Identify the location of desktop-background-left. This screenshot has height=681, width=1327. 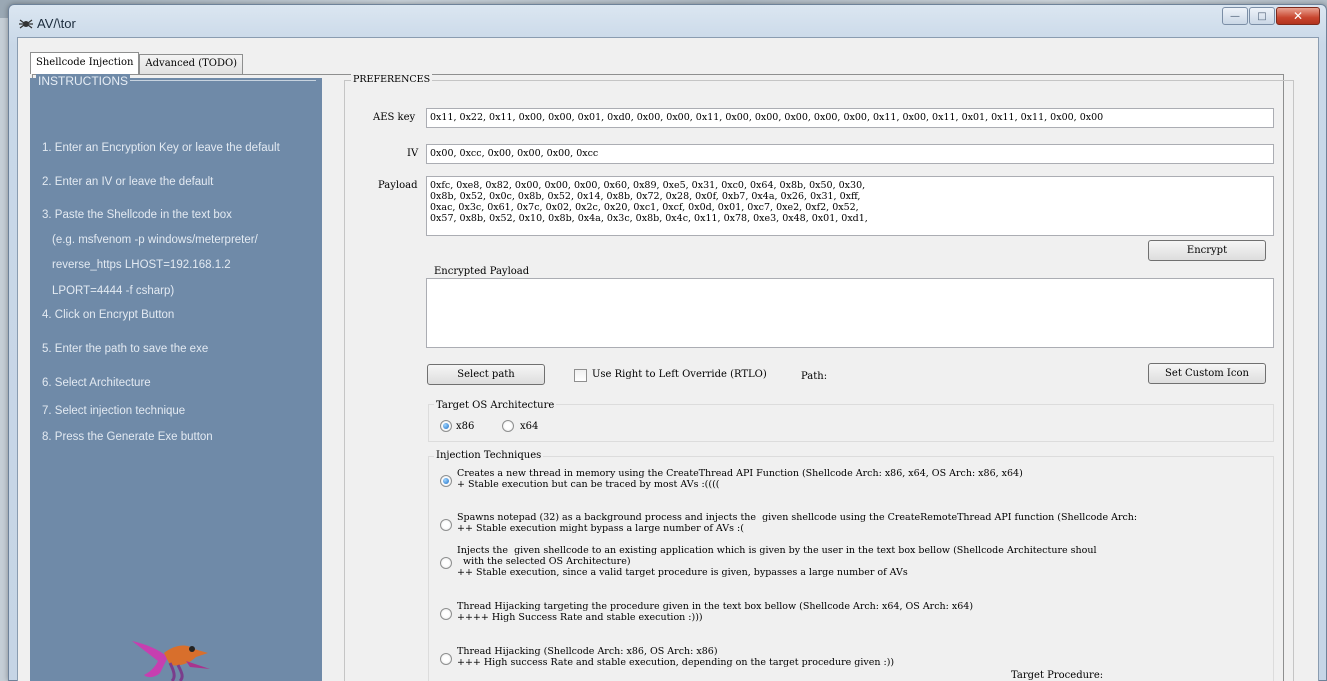
(4, 349).